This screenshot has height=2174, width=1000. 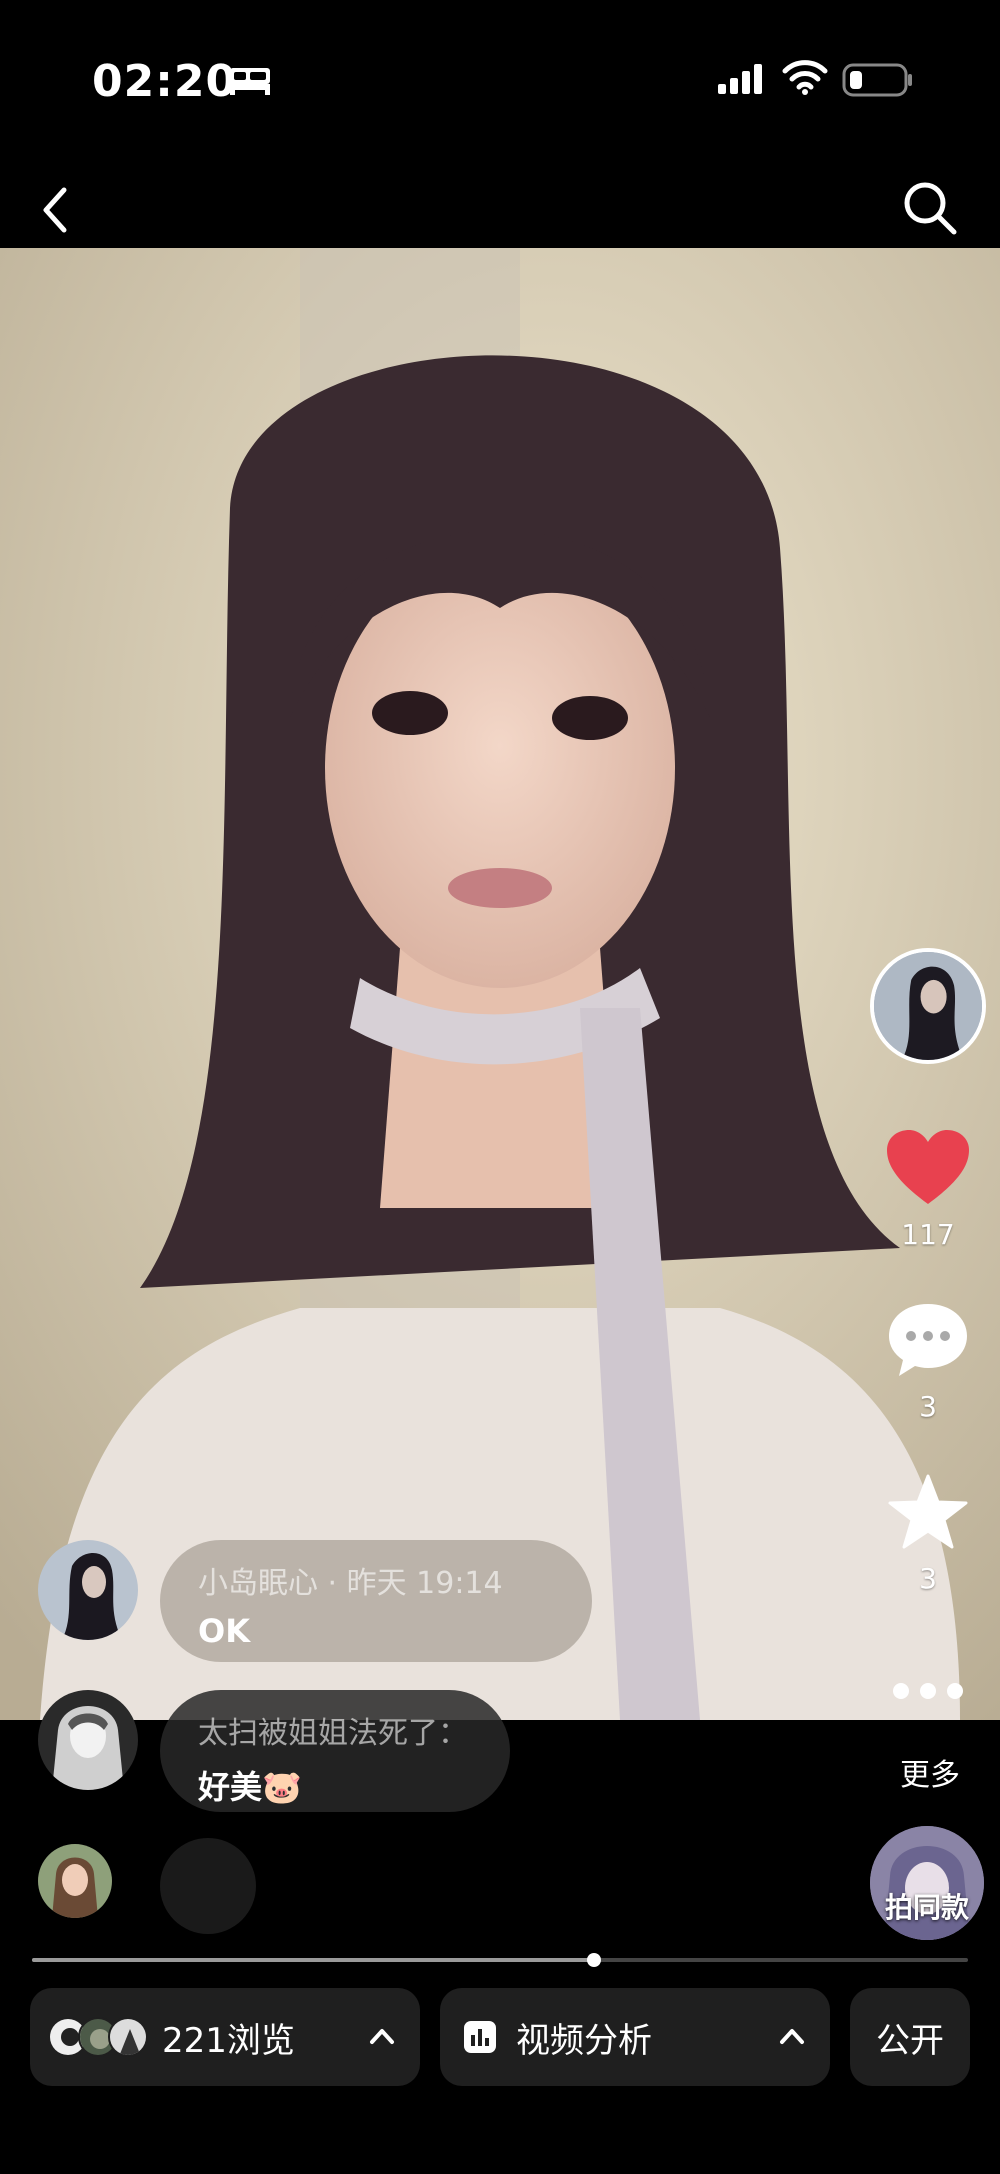 I want to click on comment-count: 3, so click(x=928, y=1406).